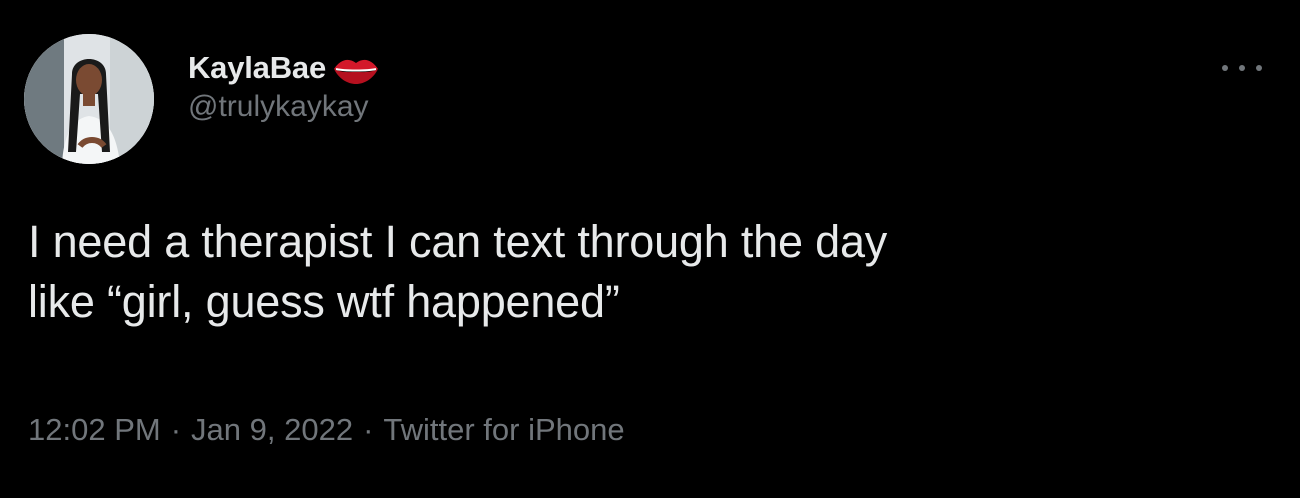 This screenshot has height=498, width=1300. What do you see at coordinates (272, 430) in the screenshot?
I see `tweet-date: Jan 9, 2022` at bounding box center [272, 430].